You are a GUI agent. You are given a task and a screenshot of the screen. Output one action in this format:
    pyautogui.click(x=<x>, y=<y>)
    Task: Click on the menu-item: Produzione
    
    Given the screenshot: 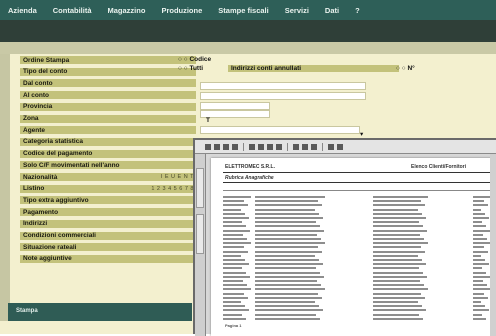 What is the action you would take?
    pyautogui.click(x=181, y=10)
    